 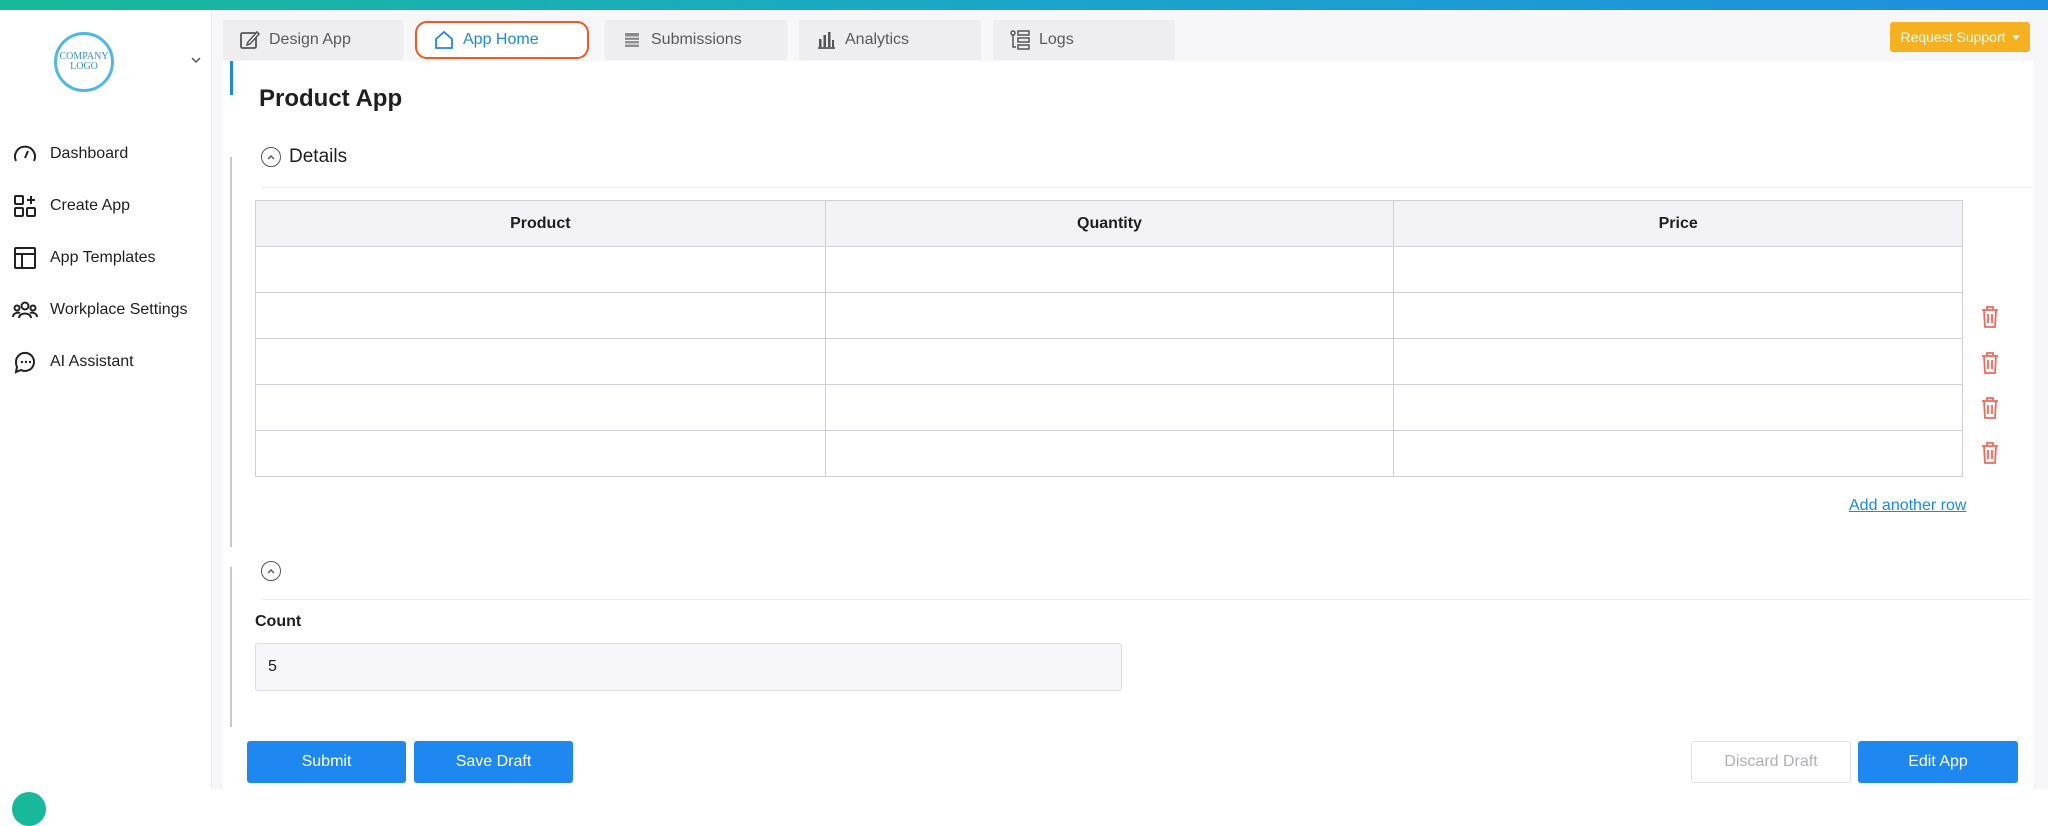 I want to click on top-gradient-bar, so click(x=1024, y=5).